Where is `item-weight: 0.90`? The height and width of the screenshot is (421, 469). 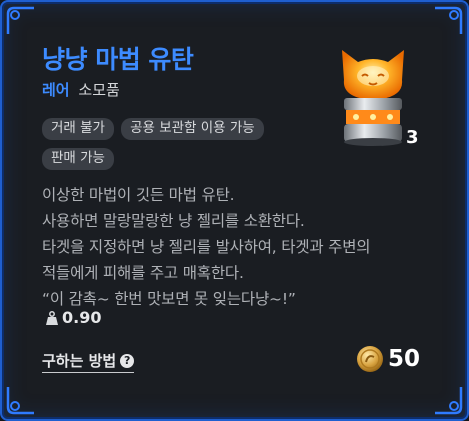 item-weight: 0.90 is located at coordinates (73, 317).